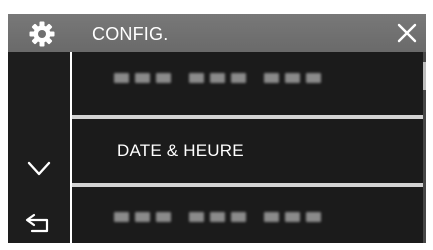 Image resolution: width=433 pixels, height=250 pixels. Describe the element at coordinates (180, 150) in the screenshot. I see `menu-item-label: DATE & HEURE` at that location.